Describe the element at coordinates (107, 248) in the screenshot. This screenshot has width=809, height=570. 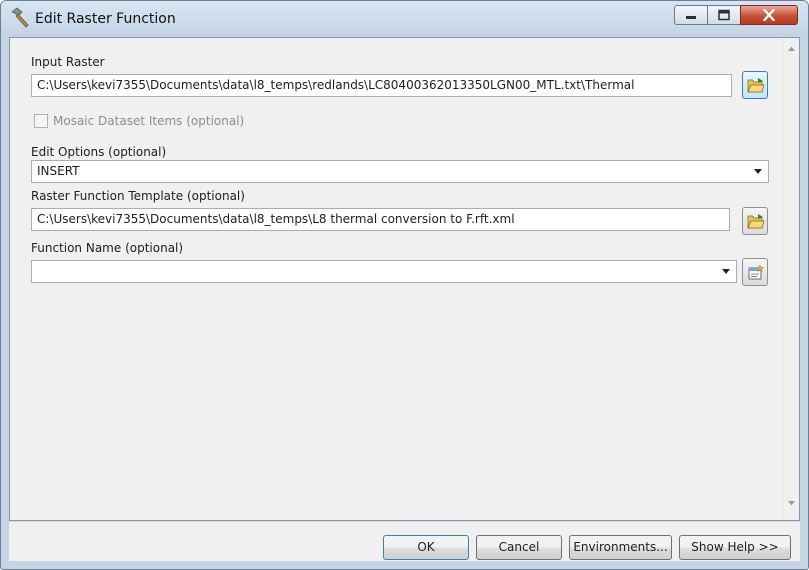
I see `function-name-label: Function Name (optional)` at that location.